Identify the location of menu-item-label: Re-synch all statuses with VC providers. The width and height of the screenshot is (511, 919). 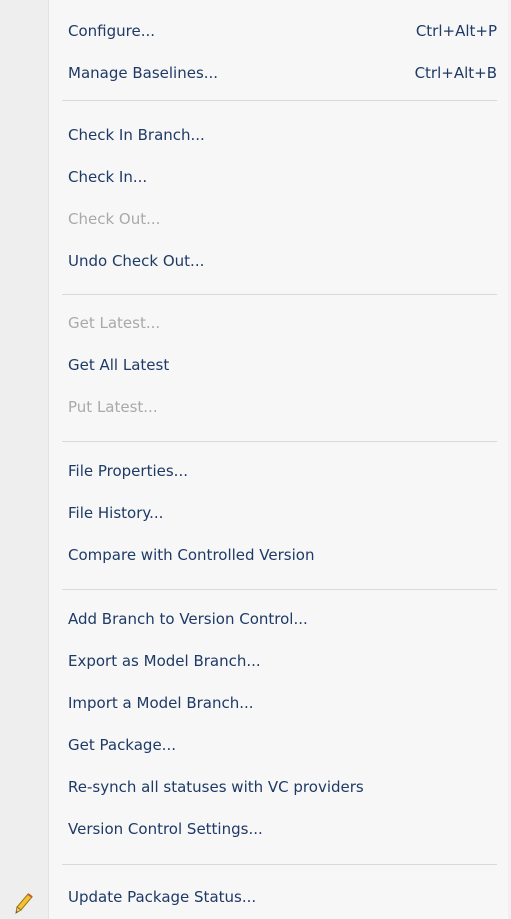
(216, 787).